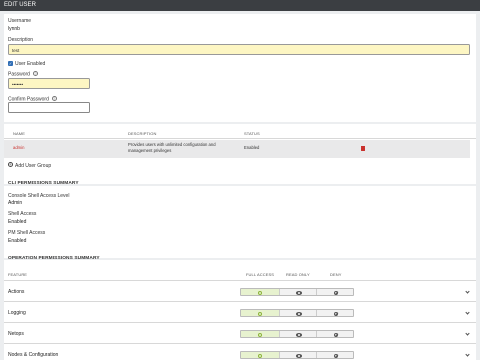 Image resolution: width=480 pixels, height=360 pixels. Describe the element at coordinates (33, 166) in the screenshot. I see `add-user-group-button: Add User Group` at that location.